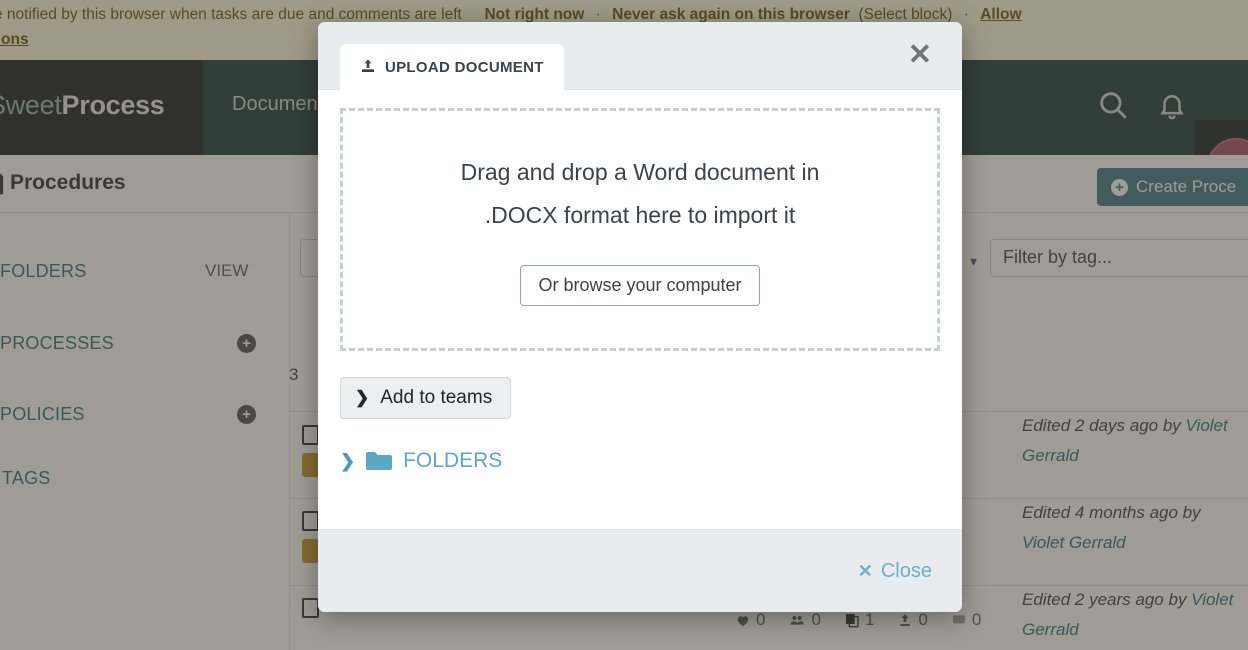  I want to click on folders-label: FOLDERS, so click(453, 460).